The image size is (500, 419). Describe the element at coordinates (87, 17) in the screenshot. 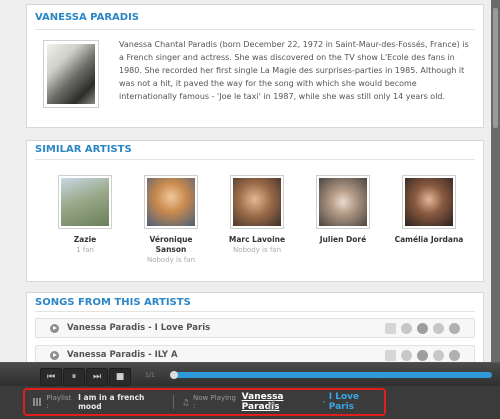

I see `bio-title: VANESSA PARADIS` at that location.